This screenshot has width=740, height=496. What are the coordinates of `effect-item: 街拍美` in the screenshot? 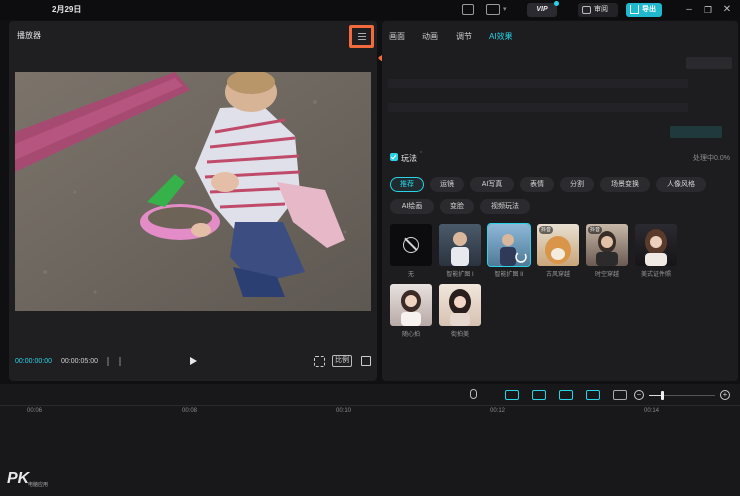 It's located at (460, 311).